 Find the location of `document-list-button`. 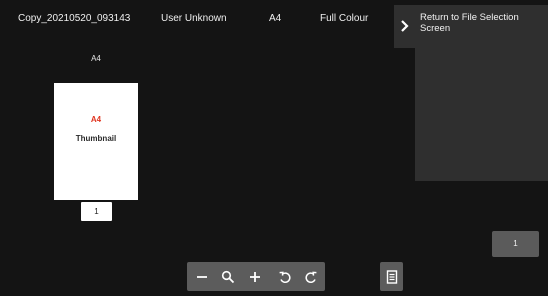

document-list-button is located at coordinates (391, 276).